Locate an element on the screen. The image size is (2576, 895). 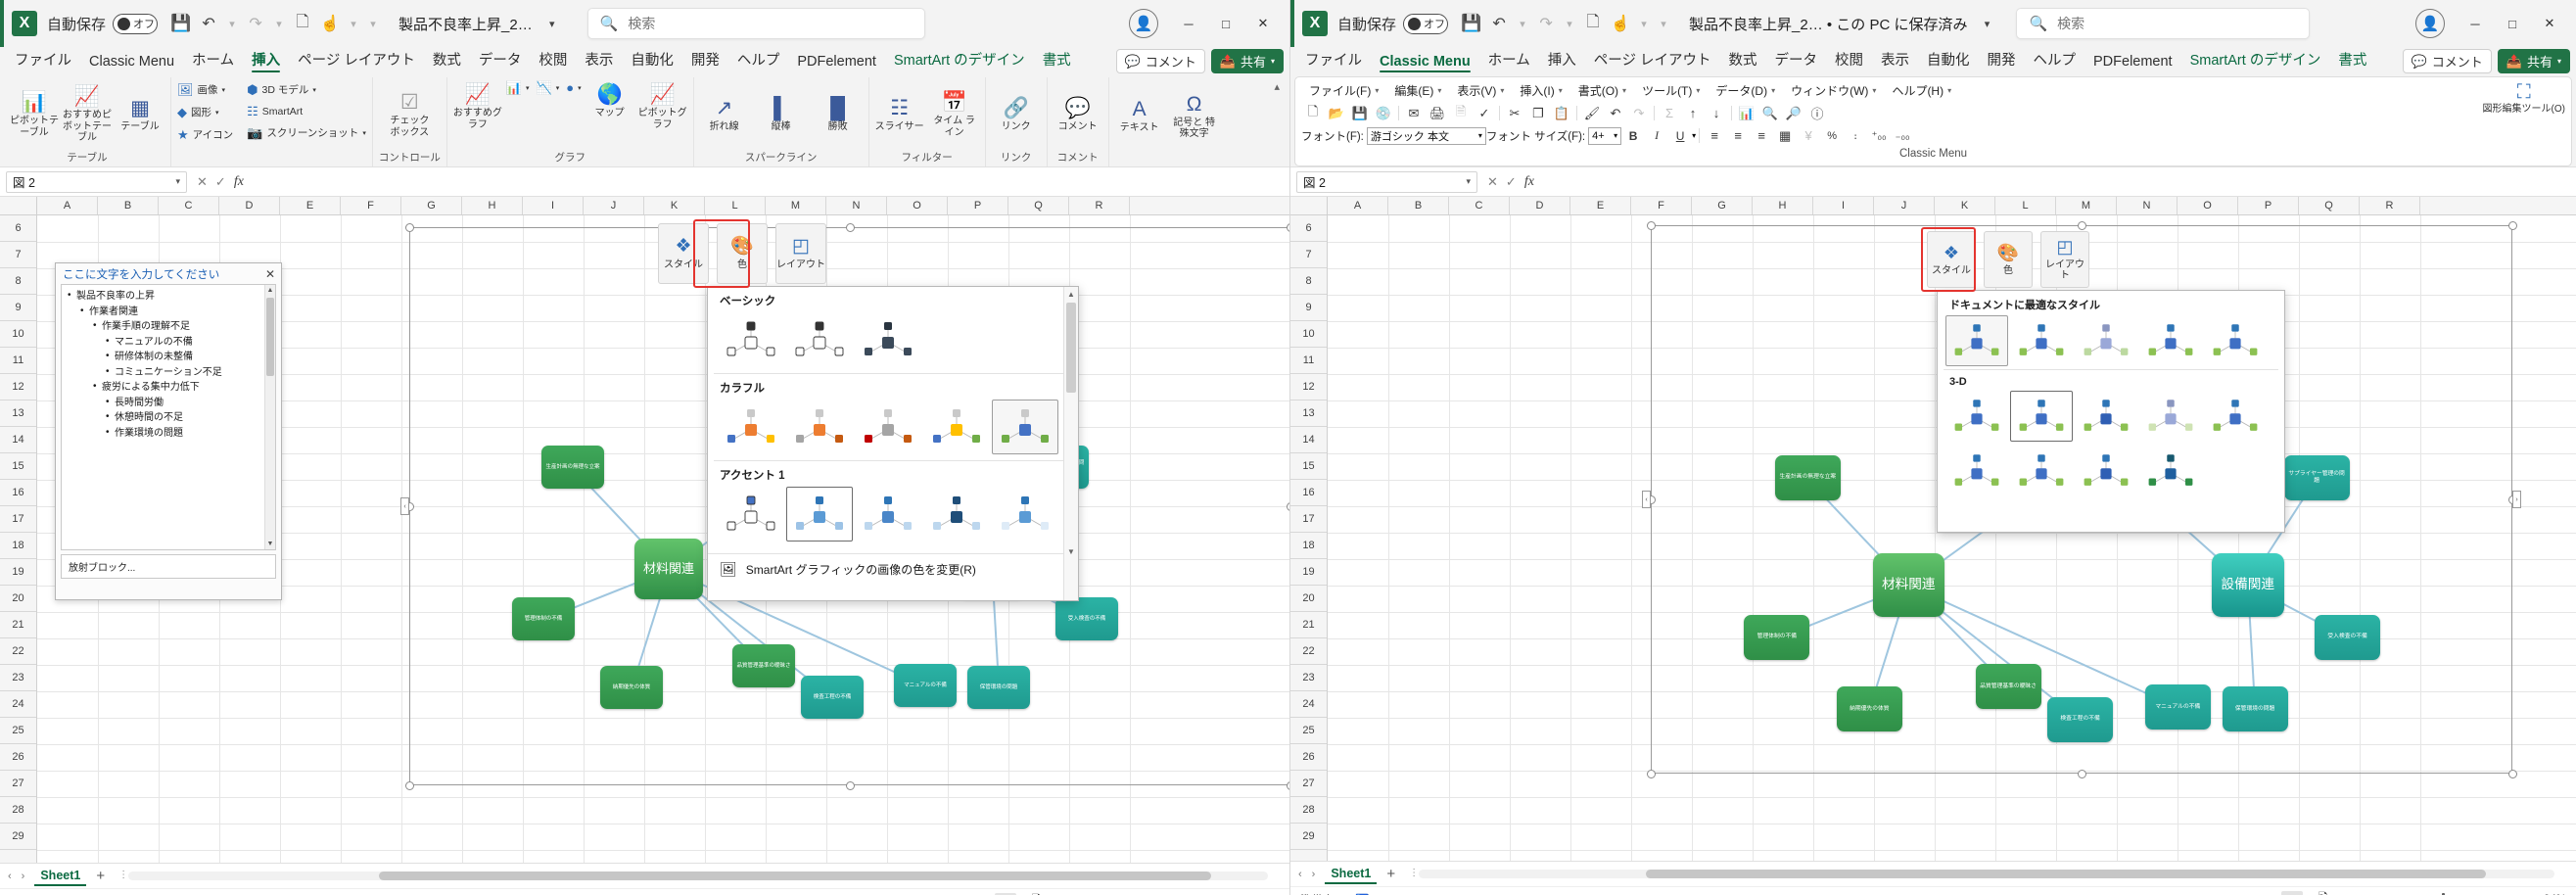
text-pane-item-3: マニュアルの不備 is located at coordinates (182, 342).